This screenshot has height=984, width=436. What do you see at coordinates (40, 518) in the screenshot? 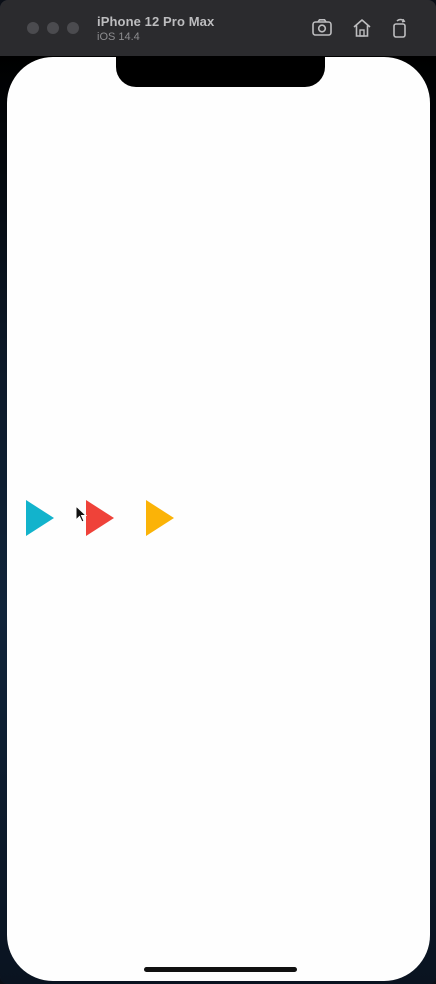
I see `play-icon-cyan` at bounding box center [40, 518].